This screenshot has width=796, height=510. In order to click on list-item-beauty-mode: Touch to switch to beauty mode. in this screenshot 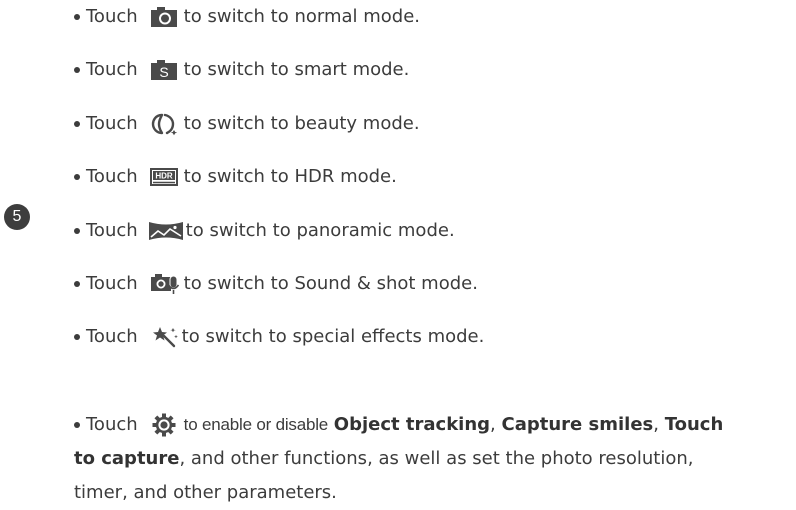, I will do `click(246, 124)`.